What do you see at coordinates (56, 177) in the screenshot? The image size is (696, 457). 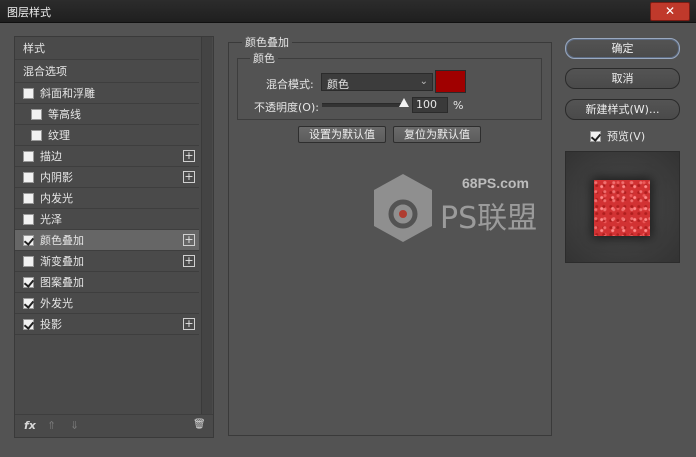 I see `style-item-label: 内阴影` at bounding box center [56, 177].